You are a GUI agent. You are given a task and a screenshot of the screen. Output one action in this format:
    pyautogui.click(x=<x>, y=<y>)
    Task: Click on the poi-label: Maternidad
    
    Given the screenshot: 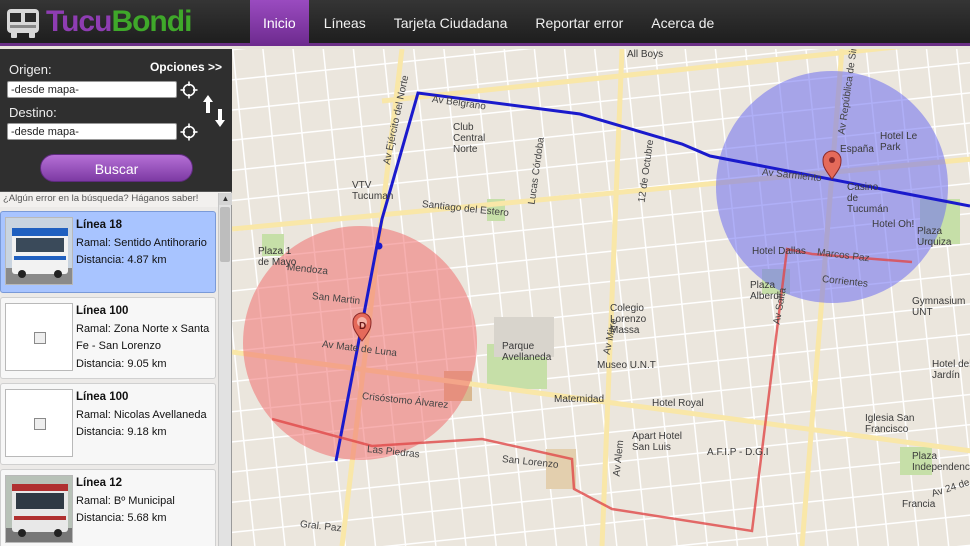 What is the action you would take?
    pyautogui.click(x=579, y=399)
    